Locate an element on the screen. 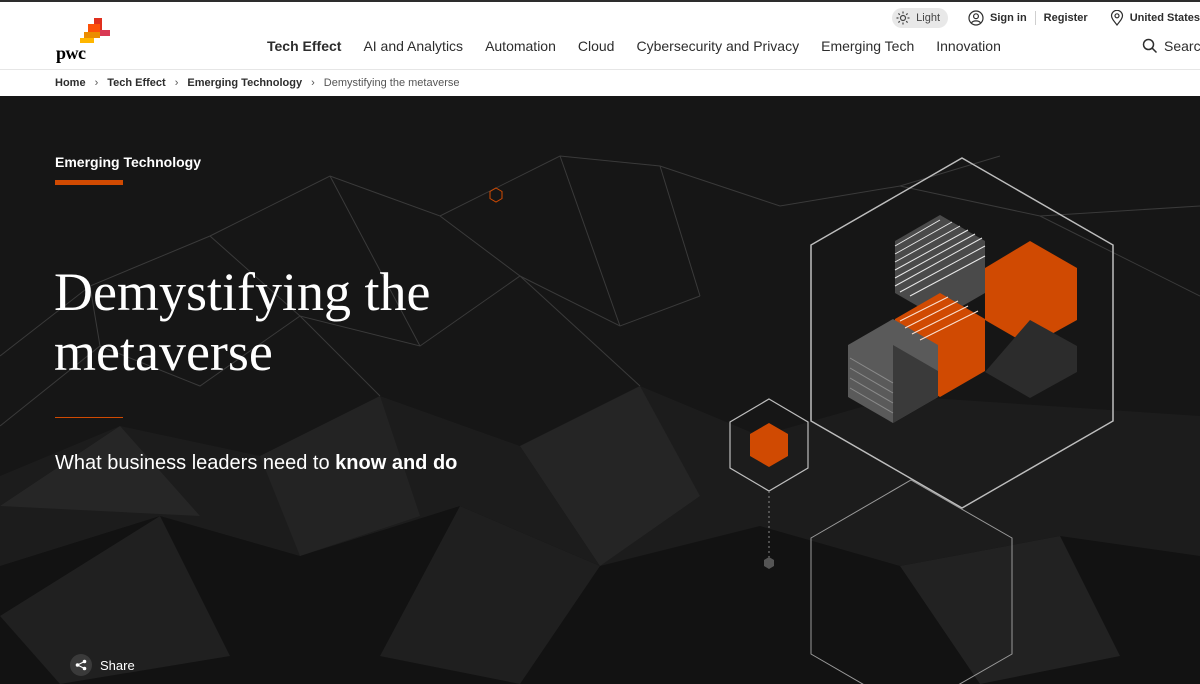  sign-in-label: Sign in is located at coordinates (1008, 18).